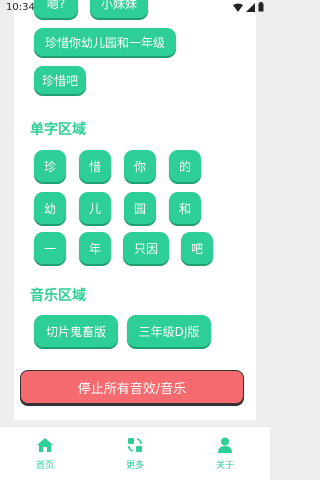  I want to click on word-button: 你, so click(140, 166).